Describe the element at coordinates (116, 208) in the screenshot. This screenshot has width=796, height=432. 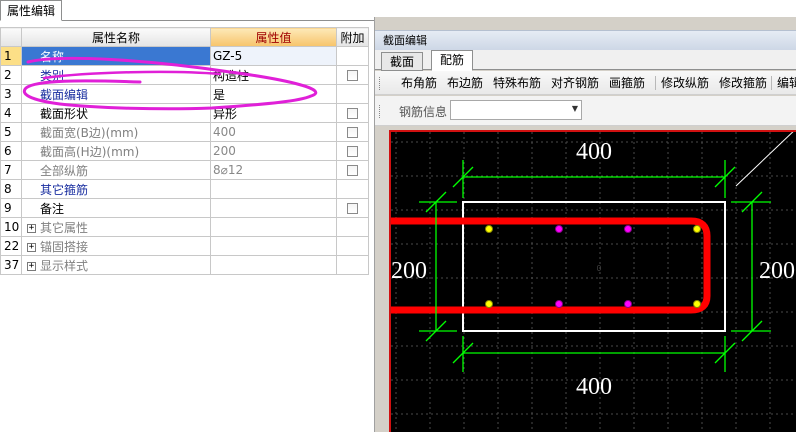
I see `property-name: 备注` at that location.